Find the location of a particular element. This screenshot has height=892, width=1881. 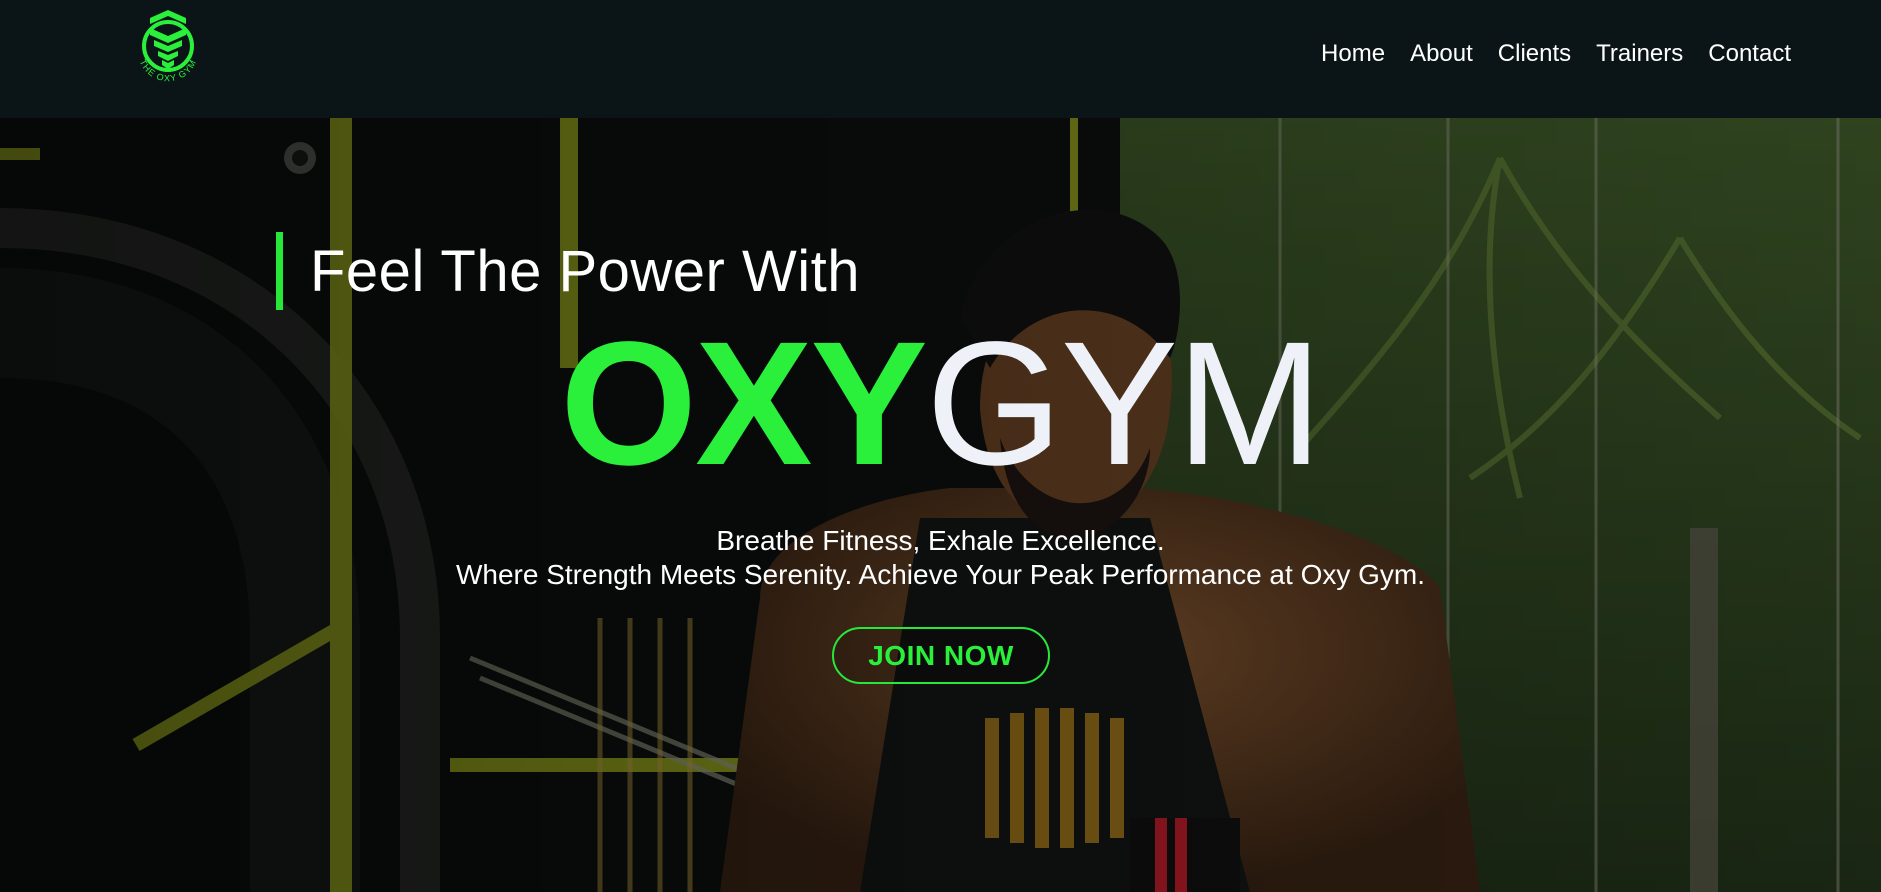

hero-subtitle-1: Breathe Fitness, Exhale Excellence. is located at coordinates (940, 540).